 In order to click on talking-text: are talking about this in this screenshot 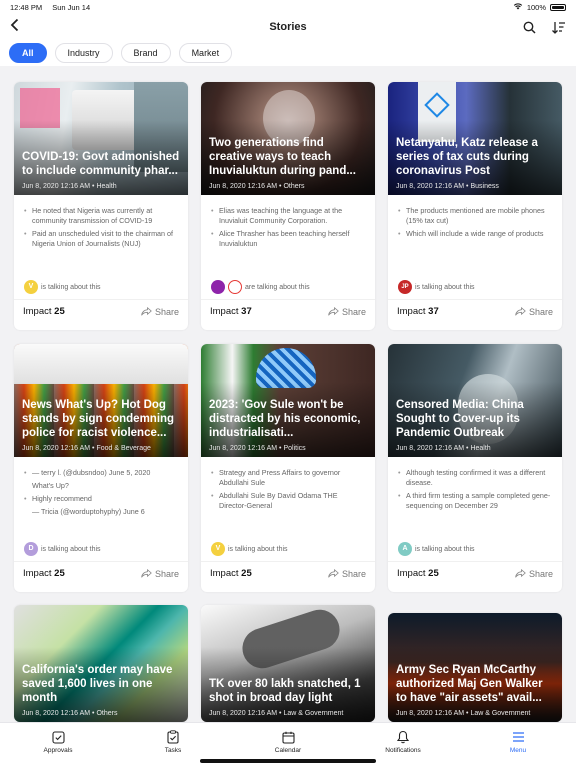, I will do `click(277, 287)`.